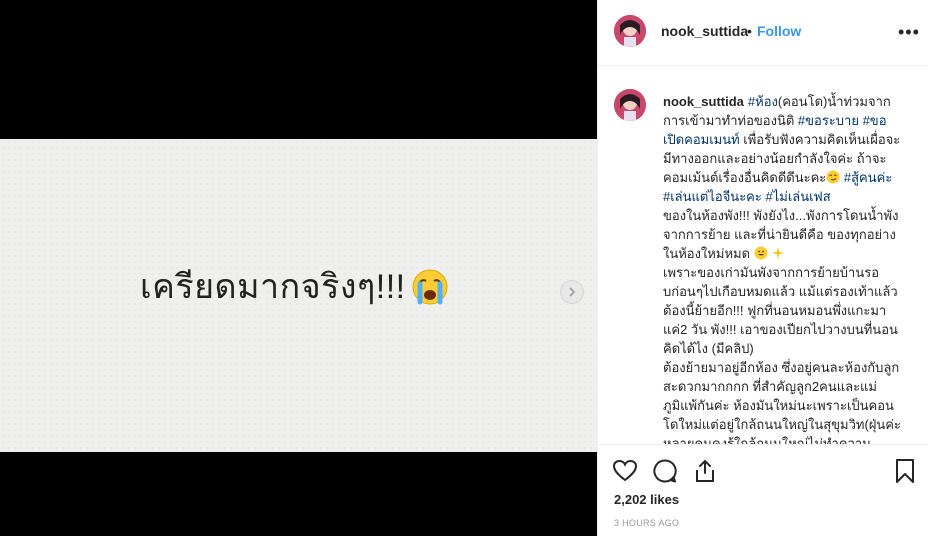 The image size is (928, 536). I want to click on header-username: nook_suttida, so click(704, 31).